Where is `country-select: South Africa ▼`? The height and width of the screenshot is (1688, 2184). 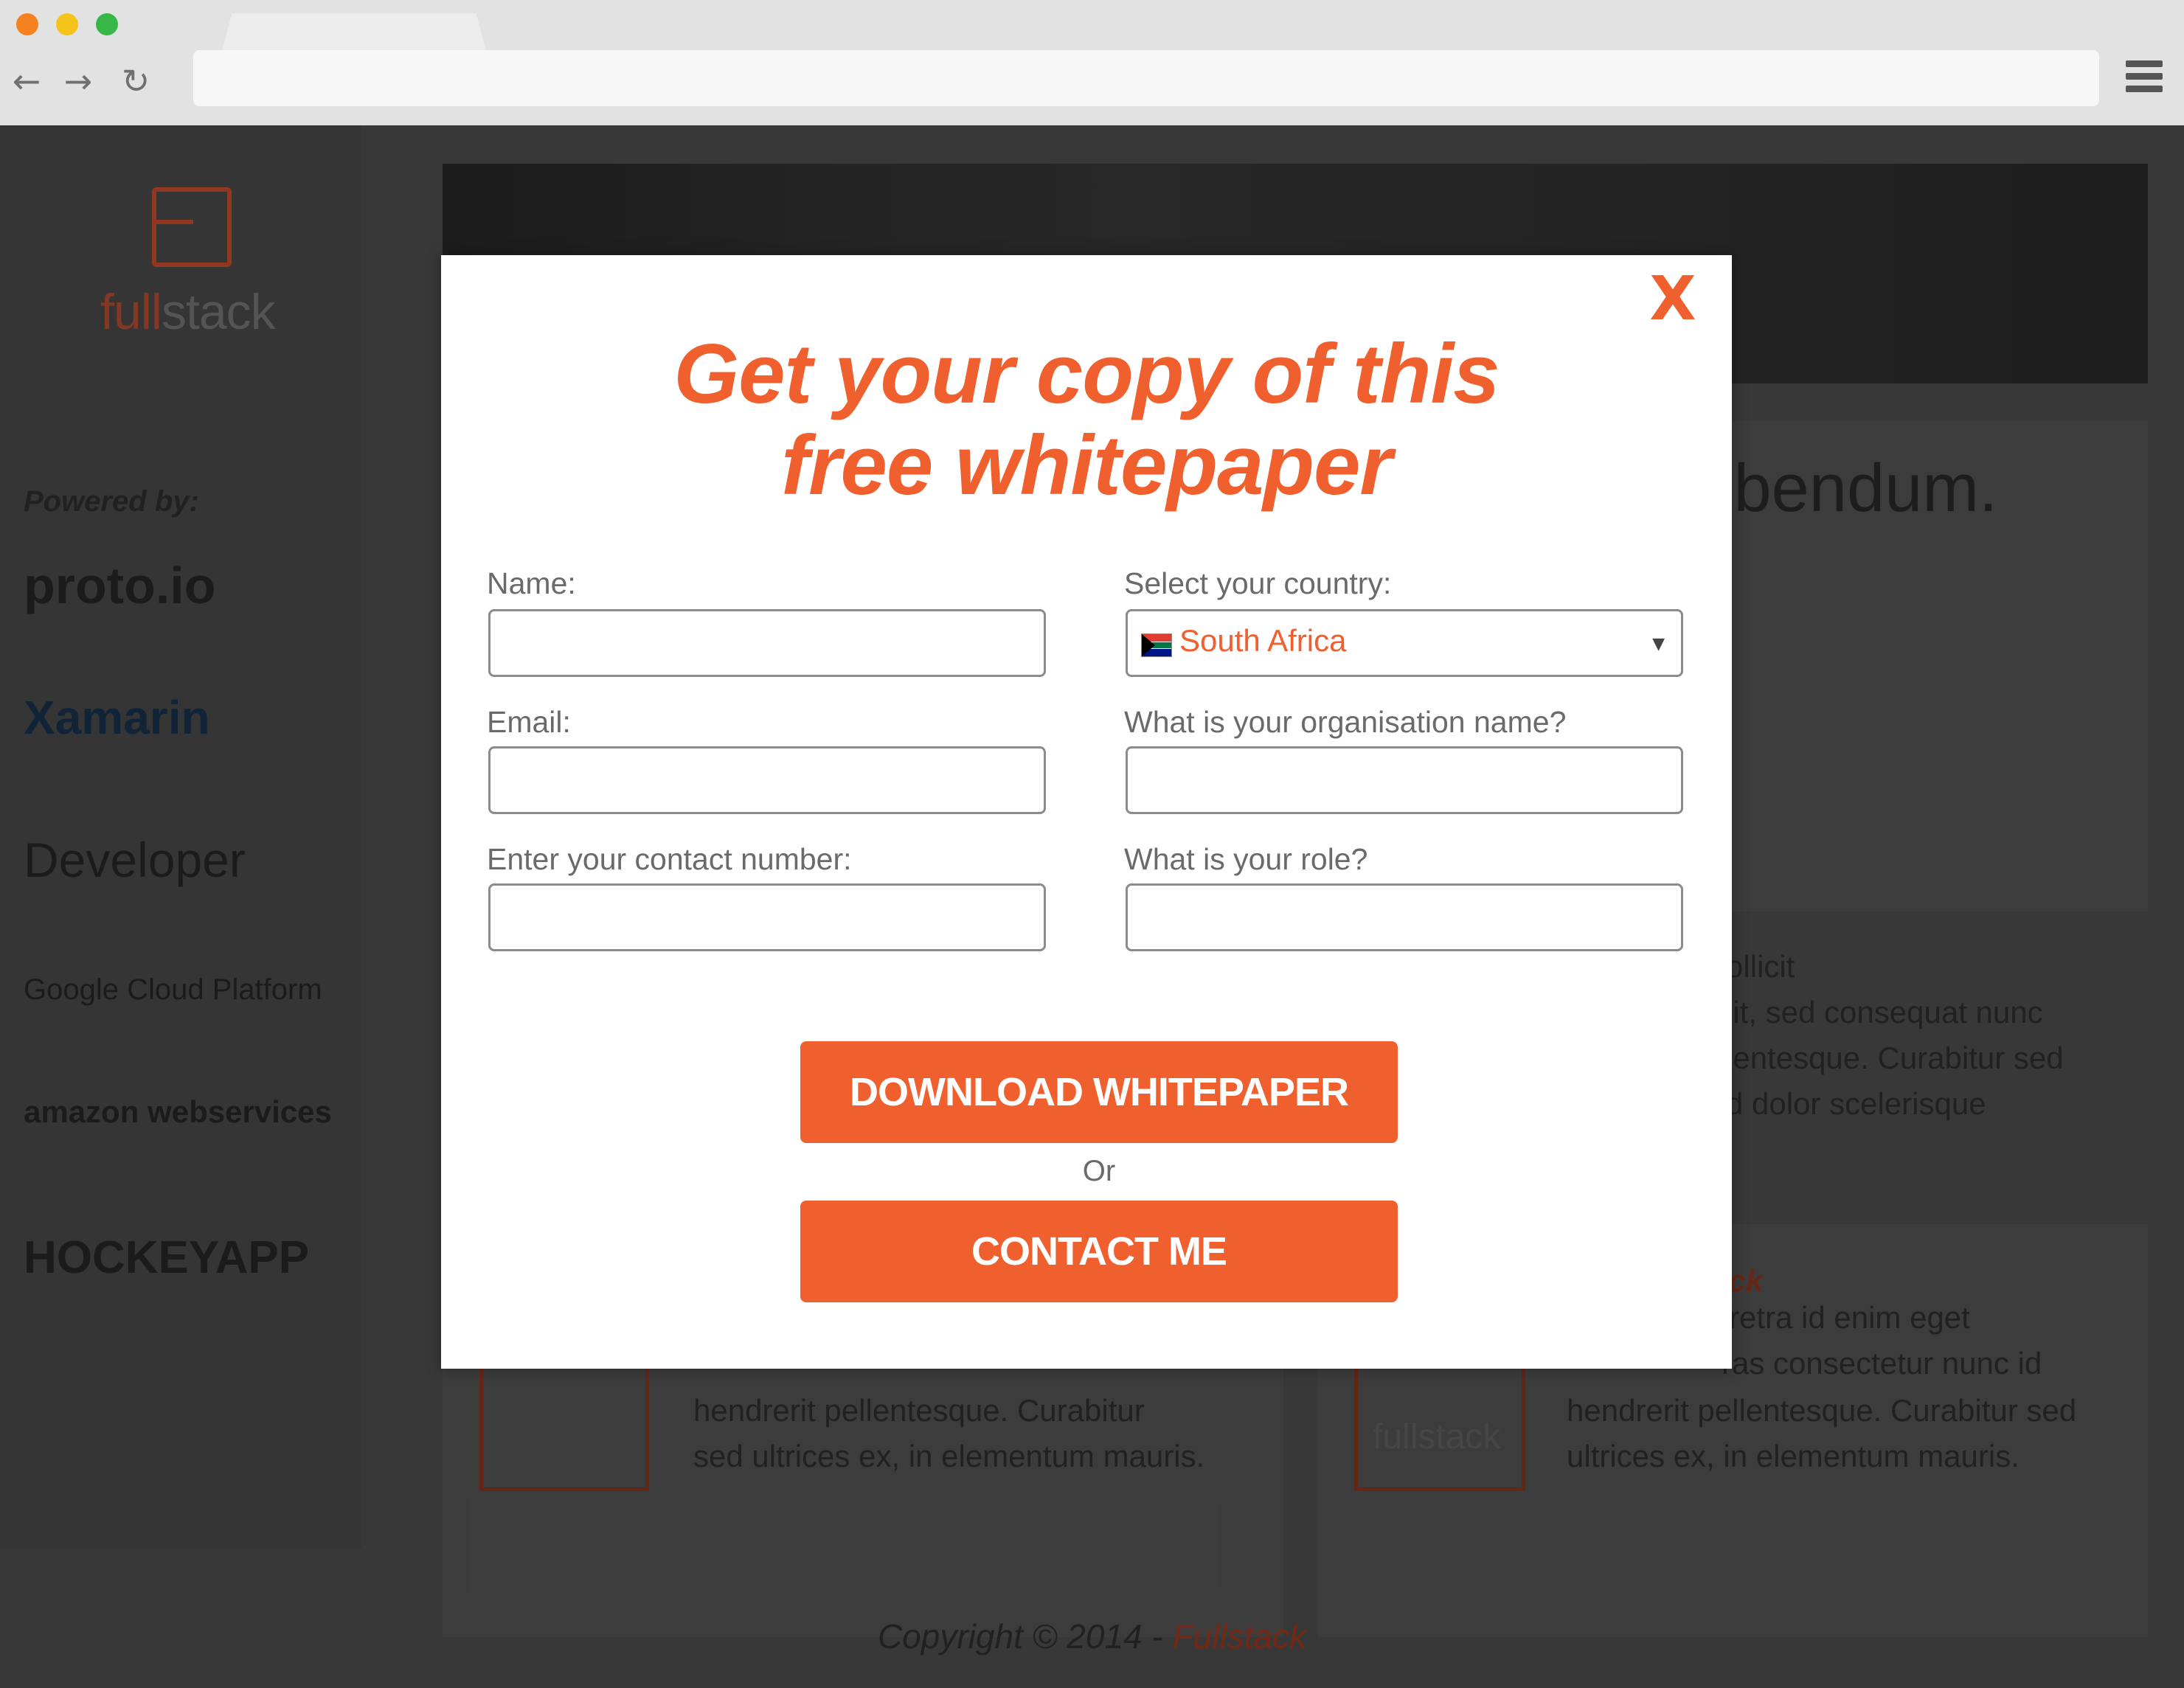
country-select: South Africa ▼ is located at coordinates (1404, 643).